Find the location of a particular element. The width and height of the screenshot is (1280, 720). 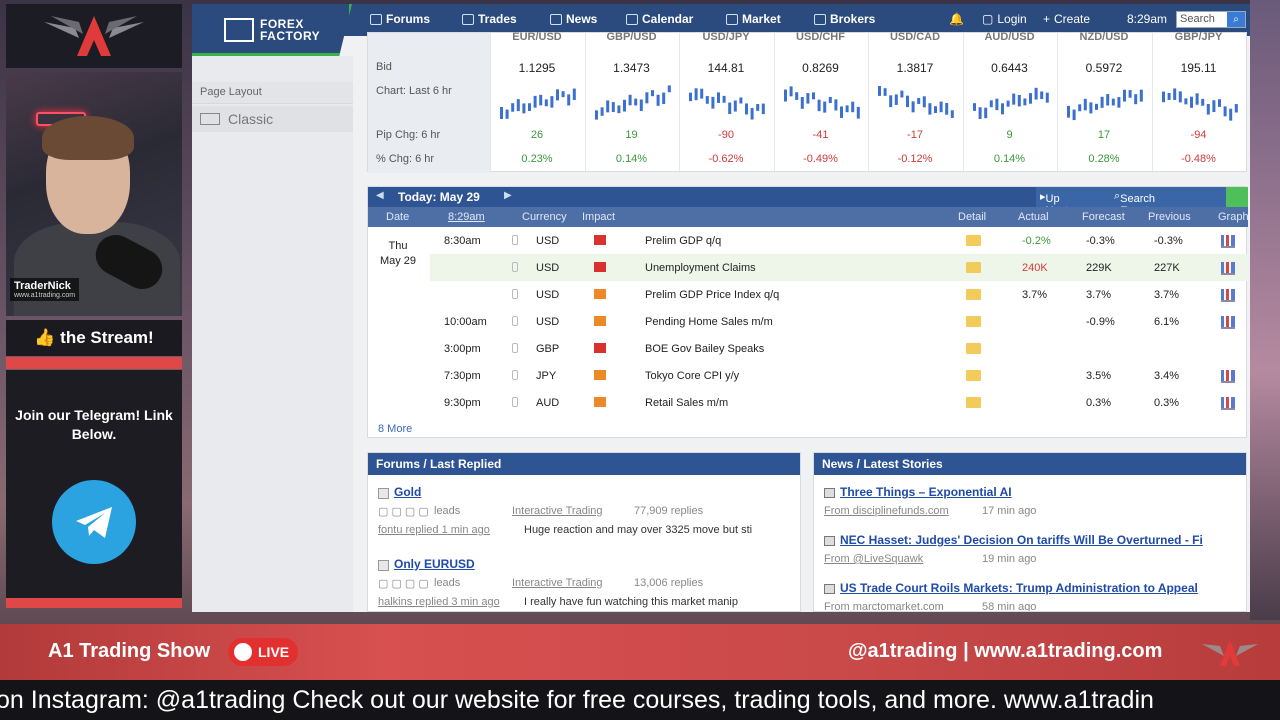

story-source: From @LiveSquawk is located at coordinates (873, 559).